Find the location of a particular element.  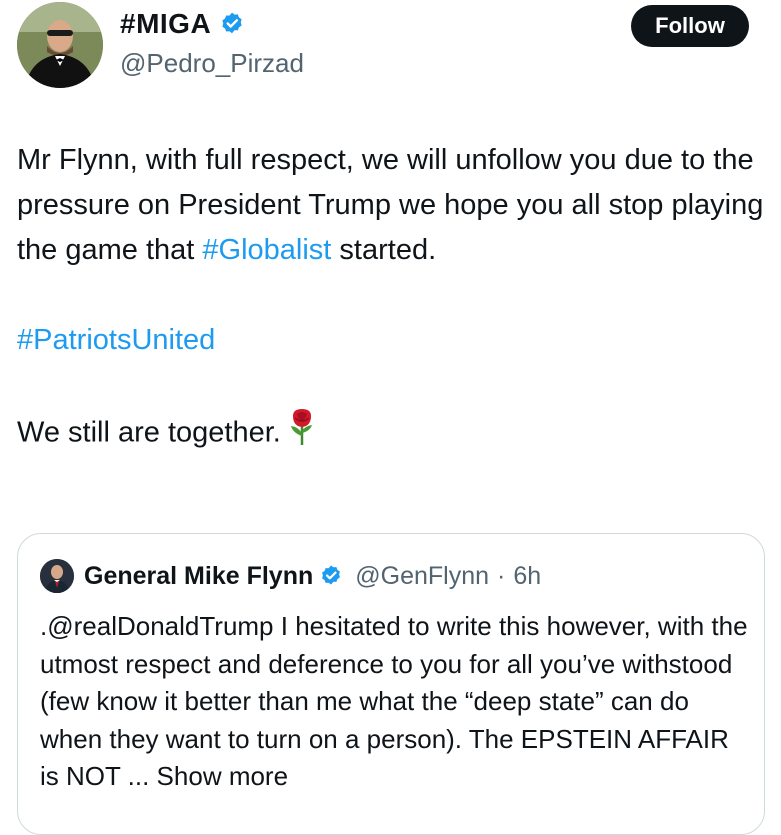

author-name-row: #MIGA is located at coordinates (182, 24).